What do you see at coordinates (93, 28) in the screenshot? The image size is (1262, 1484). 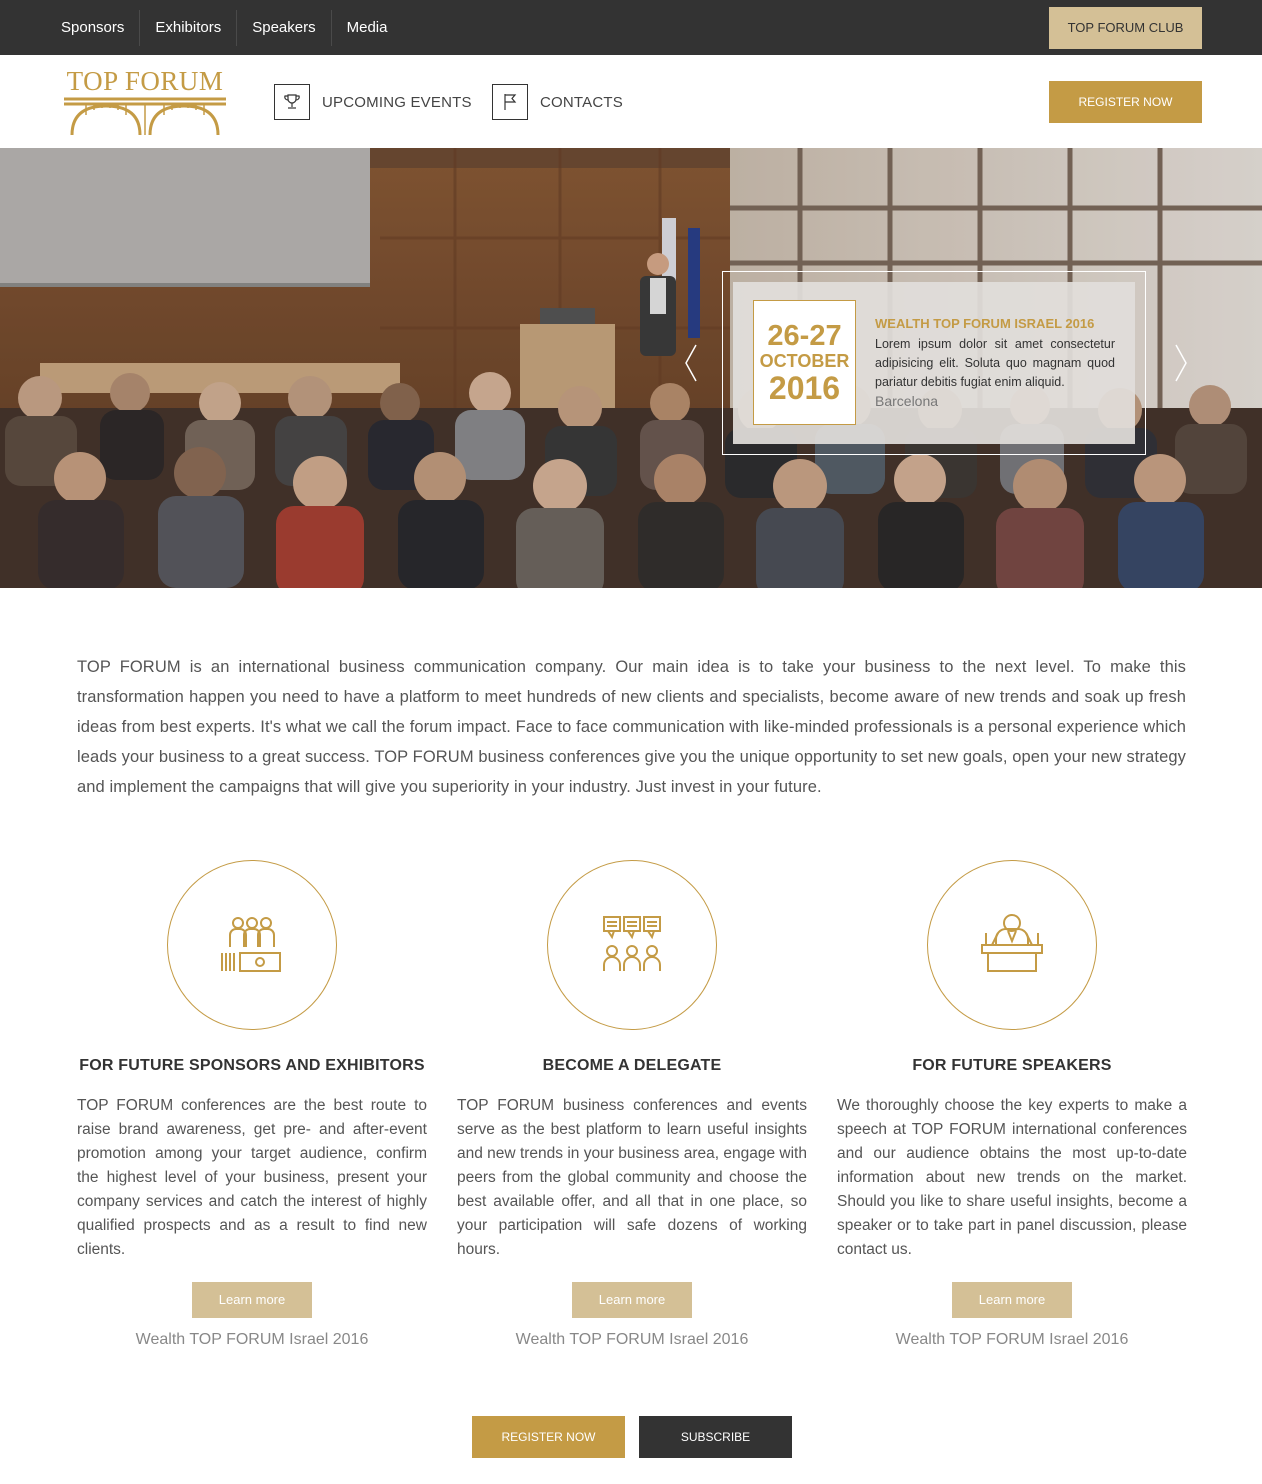 I see `top-nav-sponsors: Sponsors` at bounding box center [93, 28].